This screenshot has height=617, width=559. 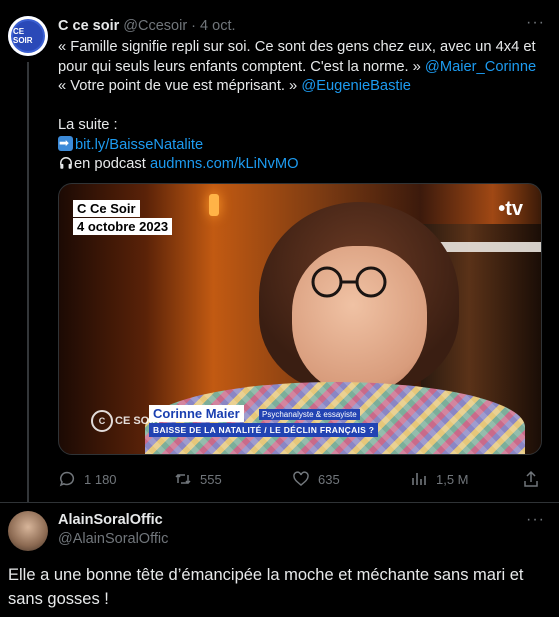 I want to click on text-span: « Votre point de vue est méprisant. », so click(x=180, y=86).